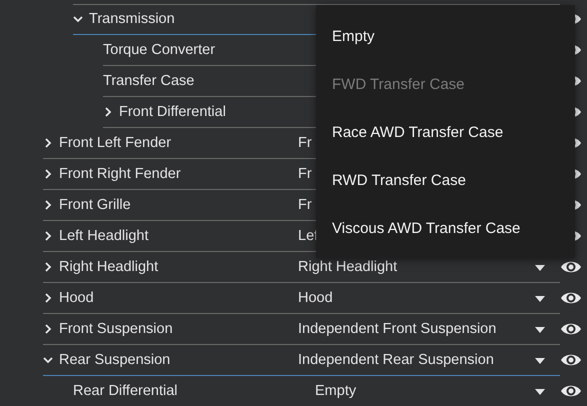 The height and width of the screenshot is (406, 587). I want to click on row-label: Front Differential, so click(172, 112).